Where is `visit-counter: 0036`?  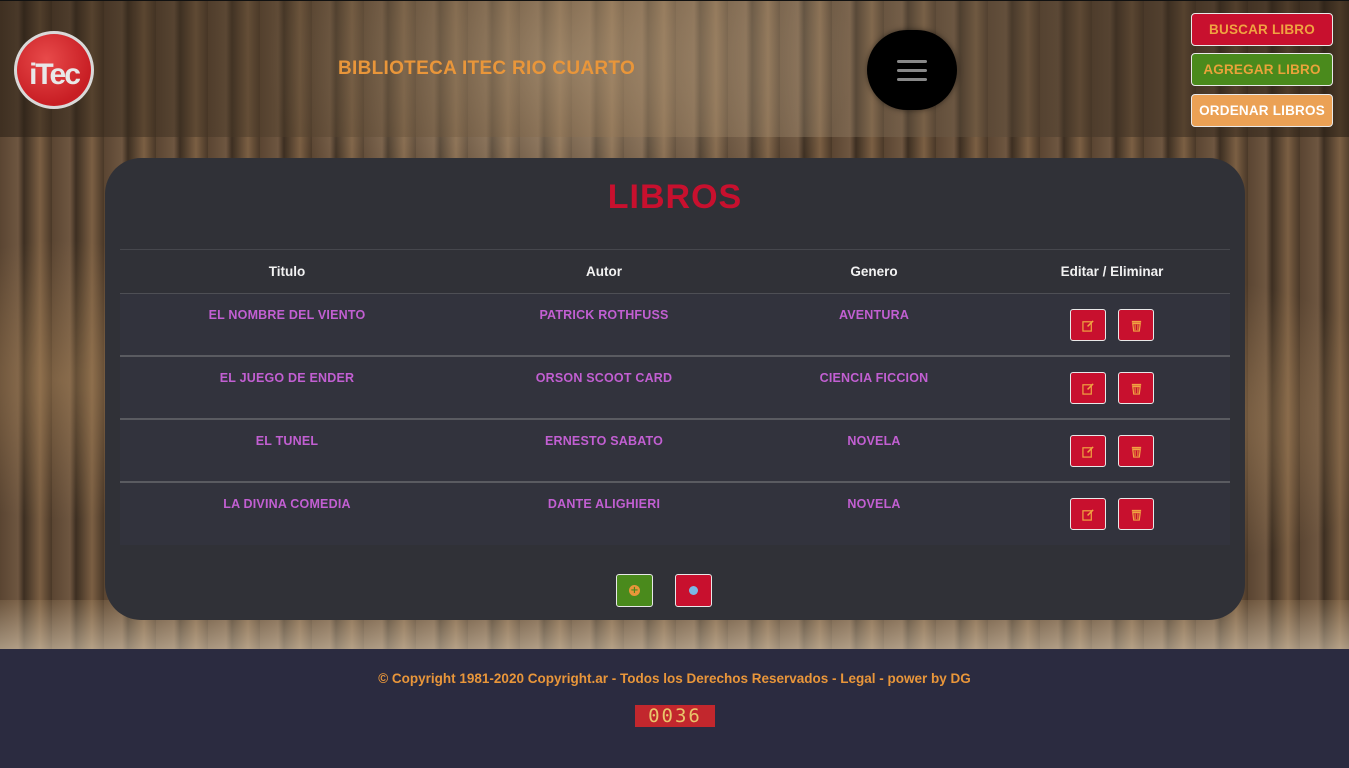 visit-counter: 0036 is located at coordinates (675, 716).